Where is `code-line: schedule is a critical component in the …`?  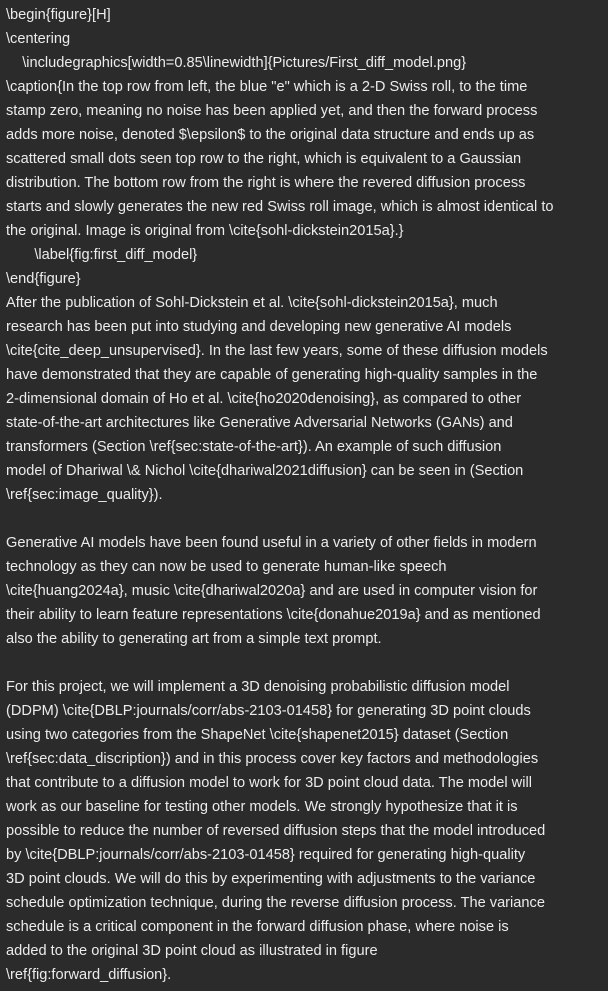
code-line: schedule is a critical component in the … is located at coordinates (257, 927).